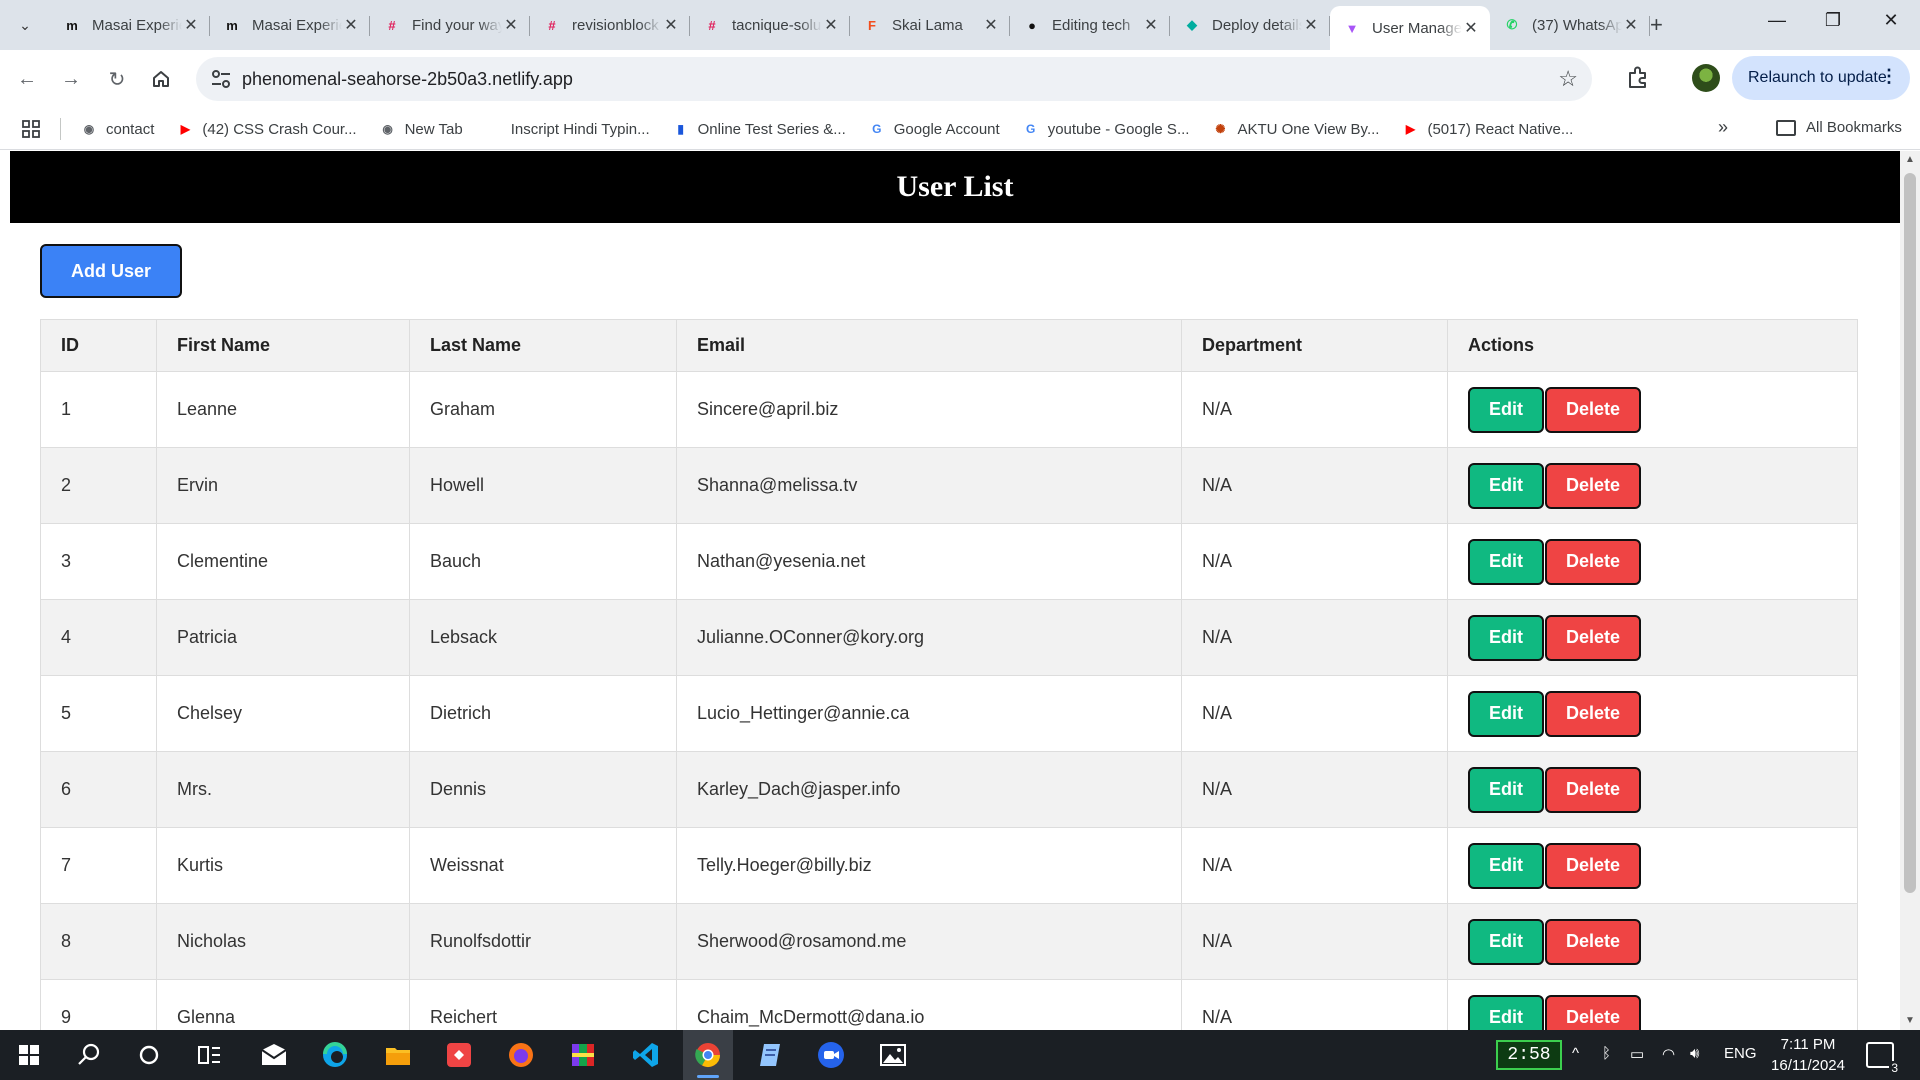 The image size is (1920, 1080). I want to click on restore-button: ❐, so click(1833, 20).